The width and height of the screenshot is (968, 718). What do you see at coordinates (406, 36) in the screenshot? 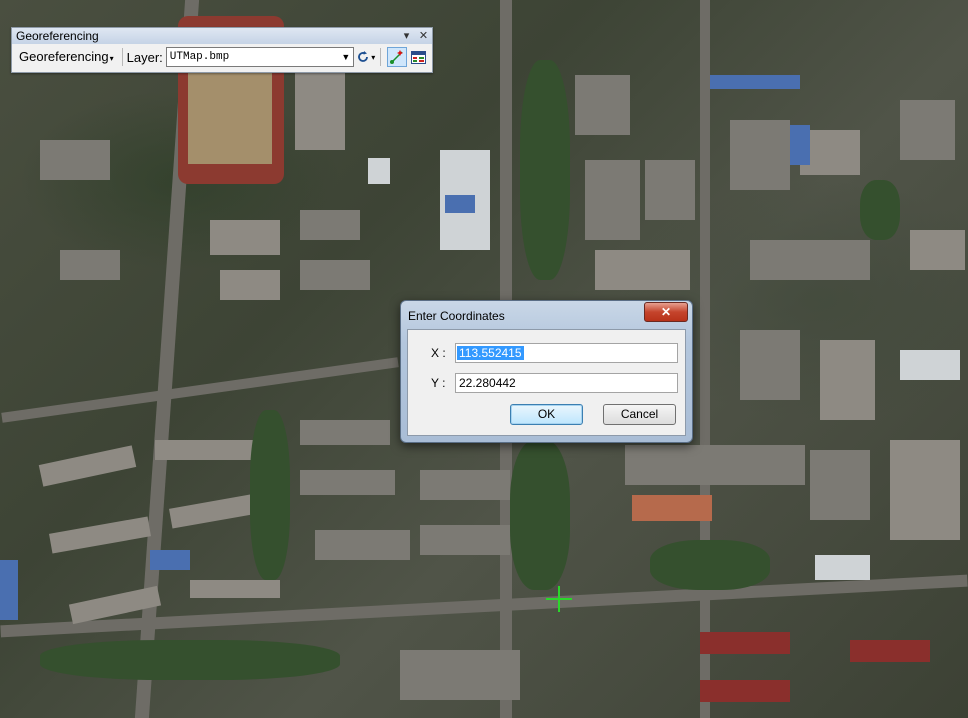
I see `toolbar-options-icon: ▾` at bounding box center [406, 36].